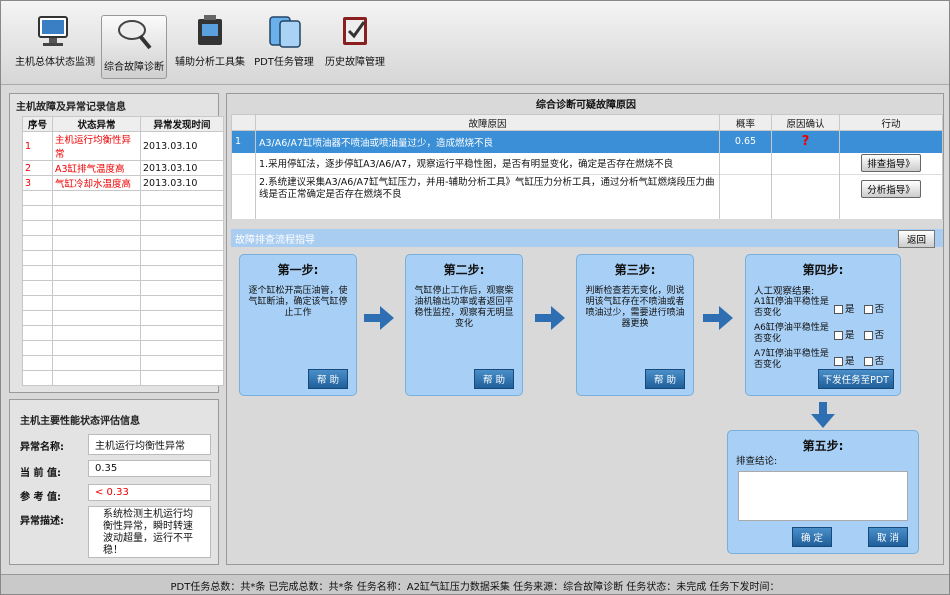 The height and width of the screenshot is (595, 950). What do you see at coordinates (757, 461) in the screenshot?
I see `step-5-label: 排查结论:` at bounding box center [757, 461].